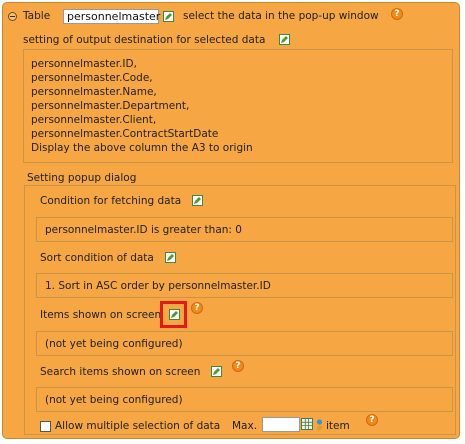 Image resolution: width=465 pixels, height=444 pixels. Describe the element at coordinates (244, 343) in the screenshot. I see `items-shown-box: (not yet being configured)` at that location.